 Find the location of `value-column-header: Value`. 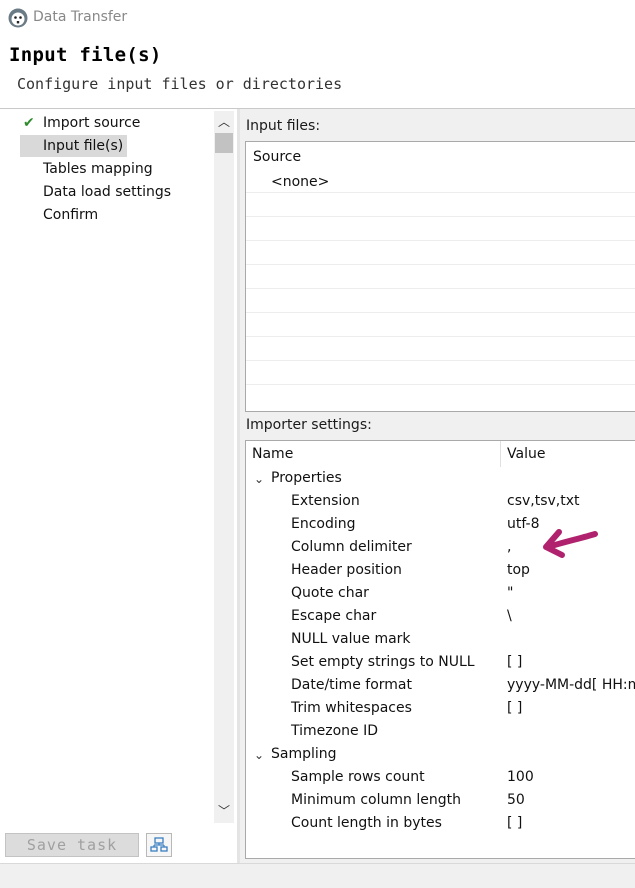

value-column-header: Value is located at coordinates (526, 454).